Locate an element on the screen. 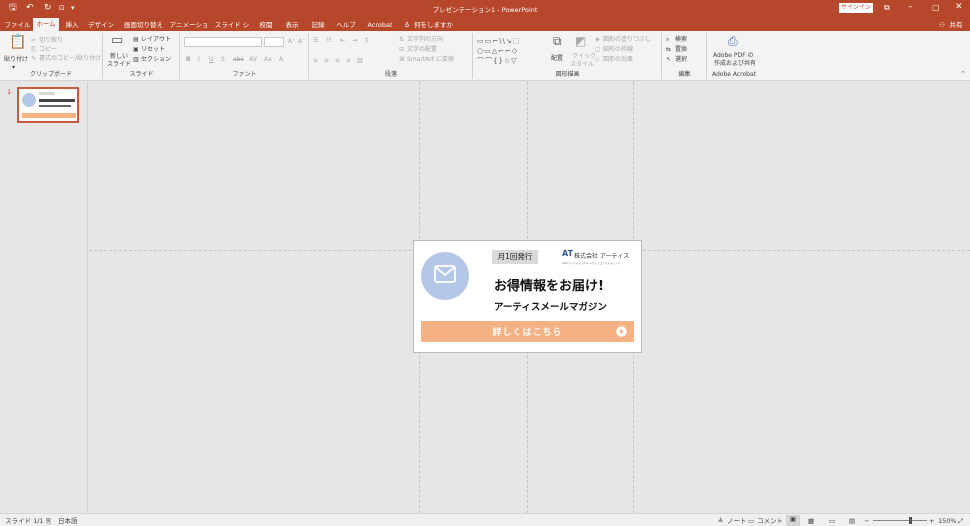 Image resolution: width=970 pixels, height=526 pixels. slide-headline: お得情報をお届け! is located at coordinates (549, 286).